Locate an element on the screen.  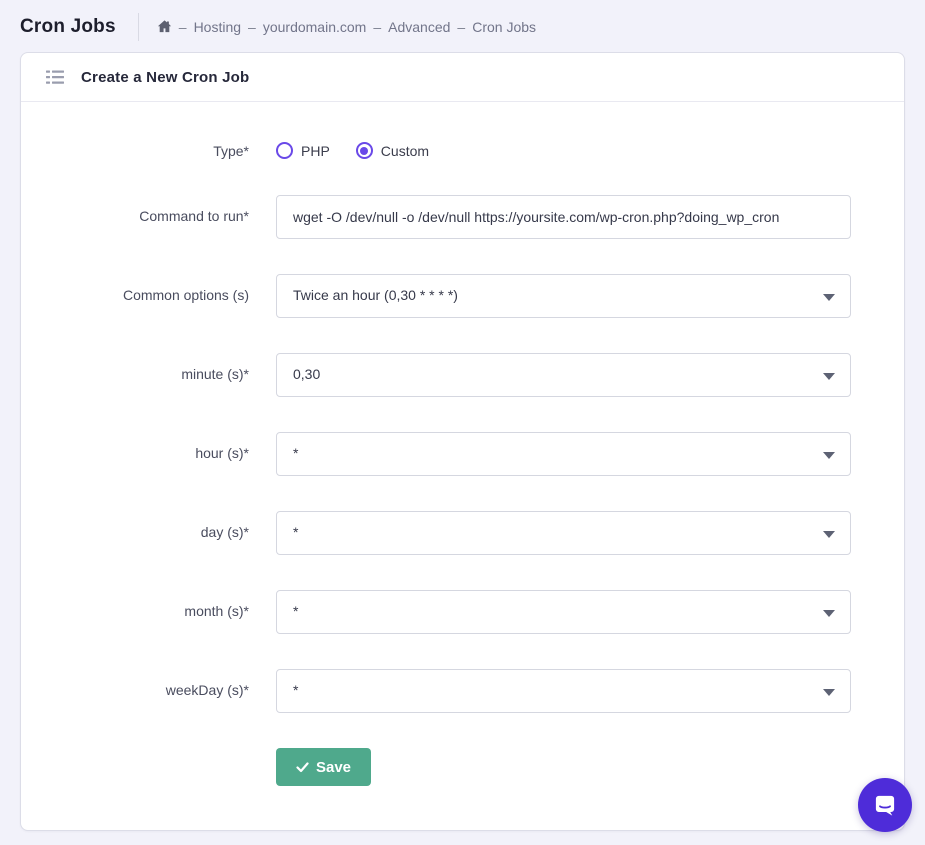
month-value: * is located at coordinates (296, 611).